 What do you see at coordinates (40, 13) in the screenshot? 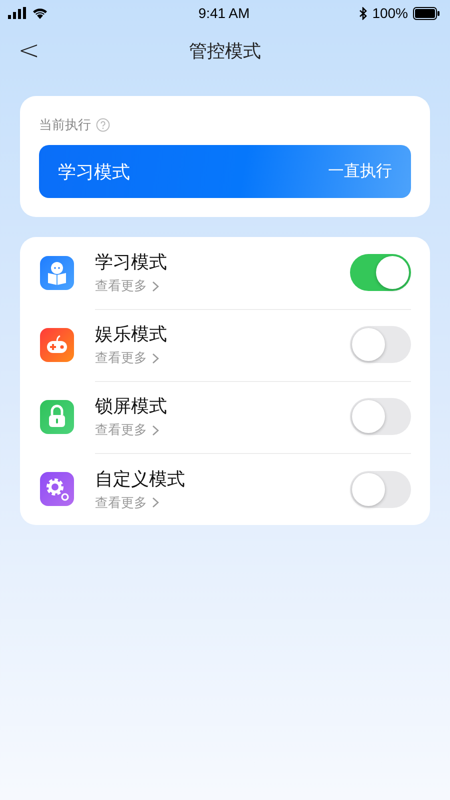
I see `wifi-icon` at bounding box center [40, 13].